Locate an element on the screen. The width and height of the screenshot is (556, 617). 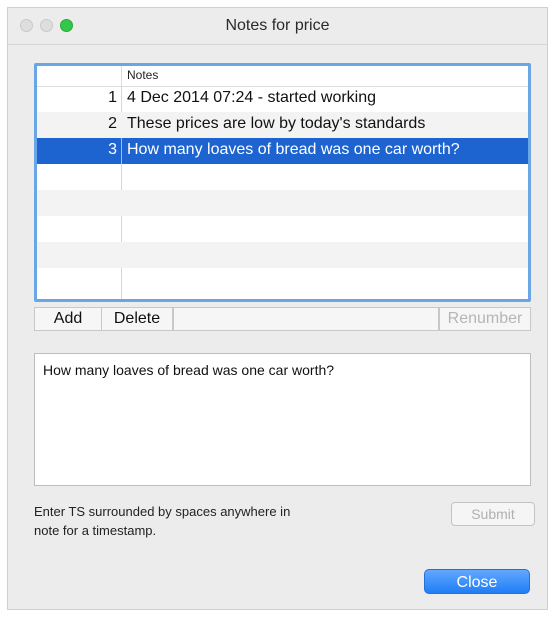
window-title: Notes for price is located at coordinates (277, 25).